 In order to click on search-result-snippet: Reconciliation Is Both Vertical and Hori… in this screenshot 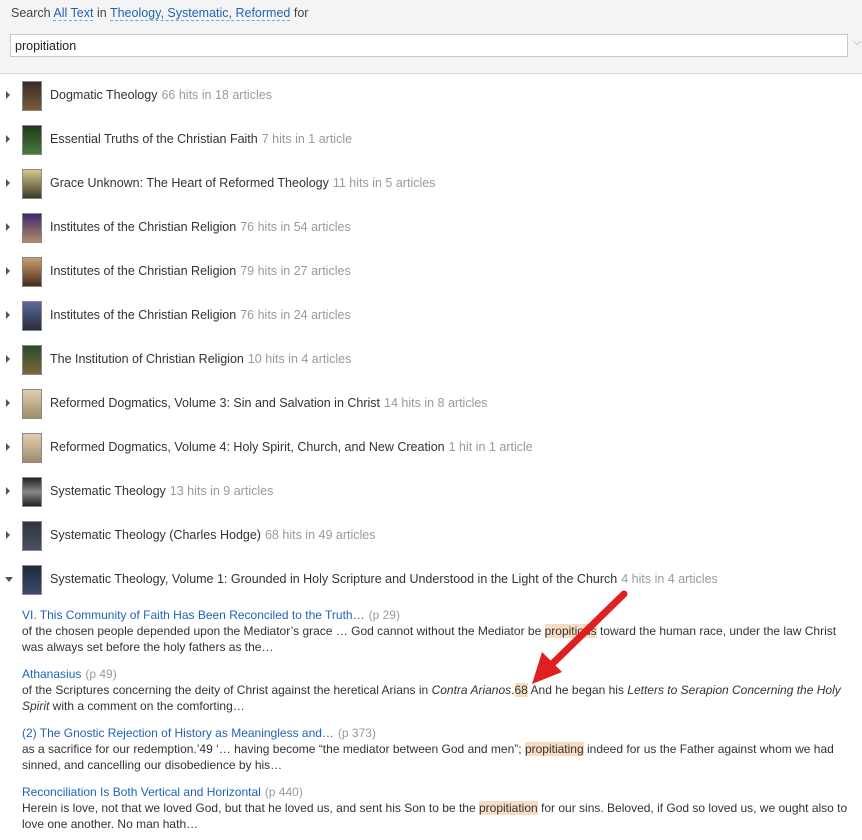, I will do `click(440, 808)`.